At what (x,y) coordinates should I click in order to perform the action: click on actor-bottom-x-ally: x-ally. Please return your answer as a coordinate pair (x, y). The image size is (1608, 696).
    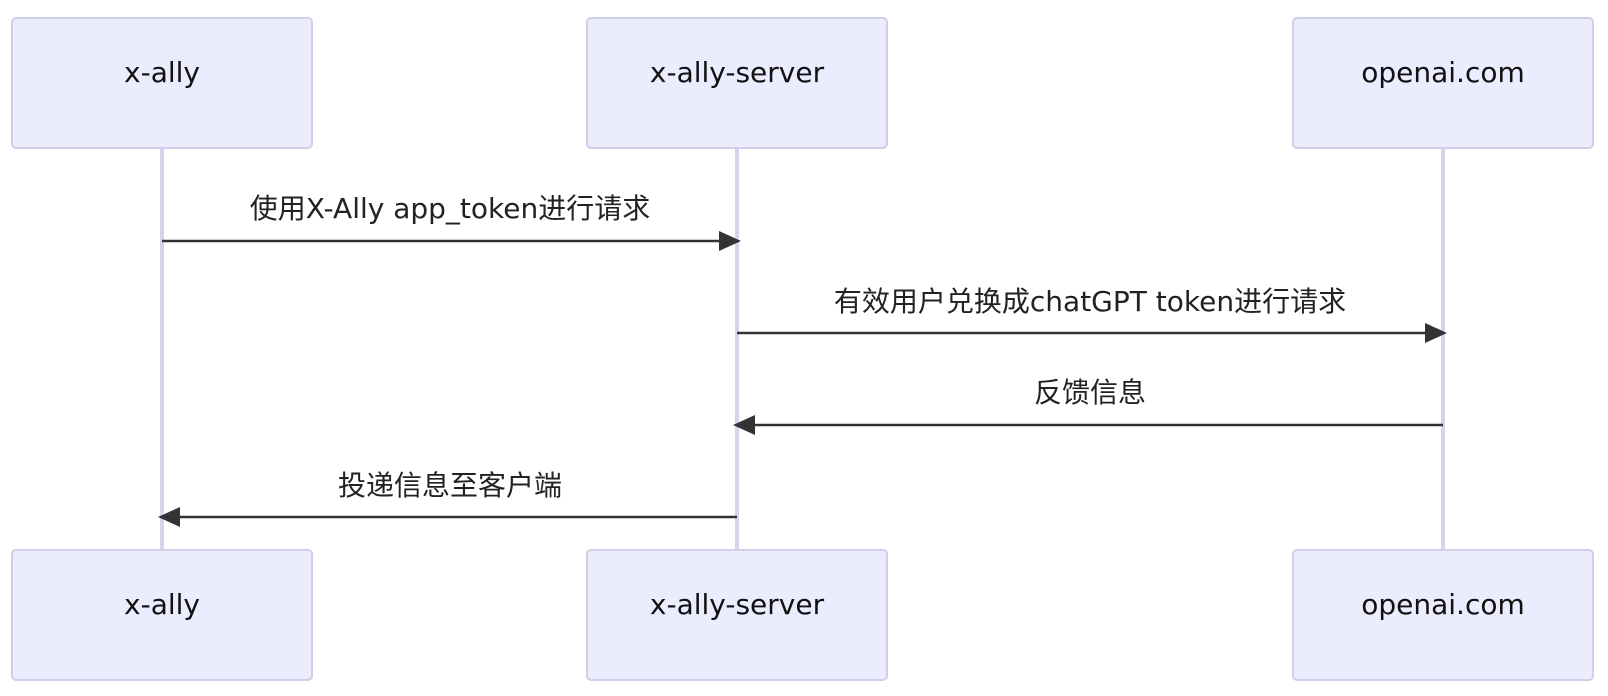
    Looking at the image, I should click on (162, 615).